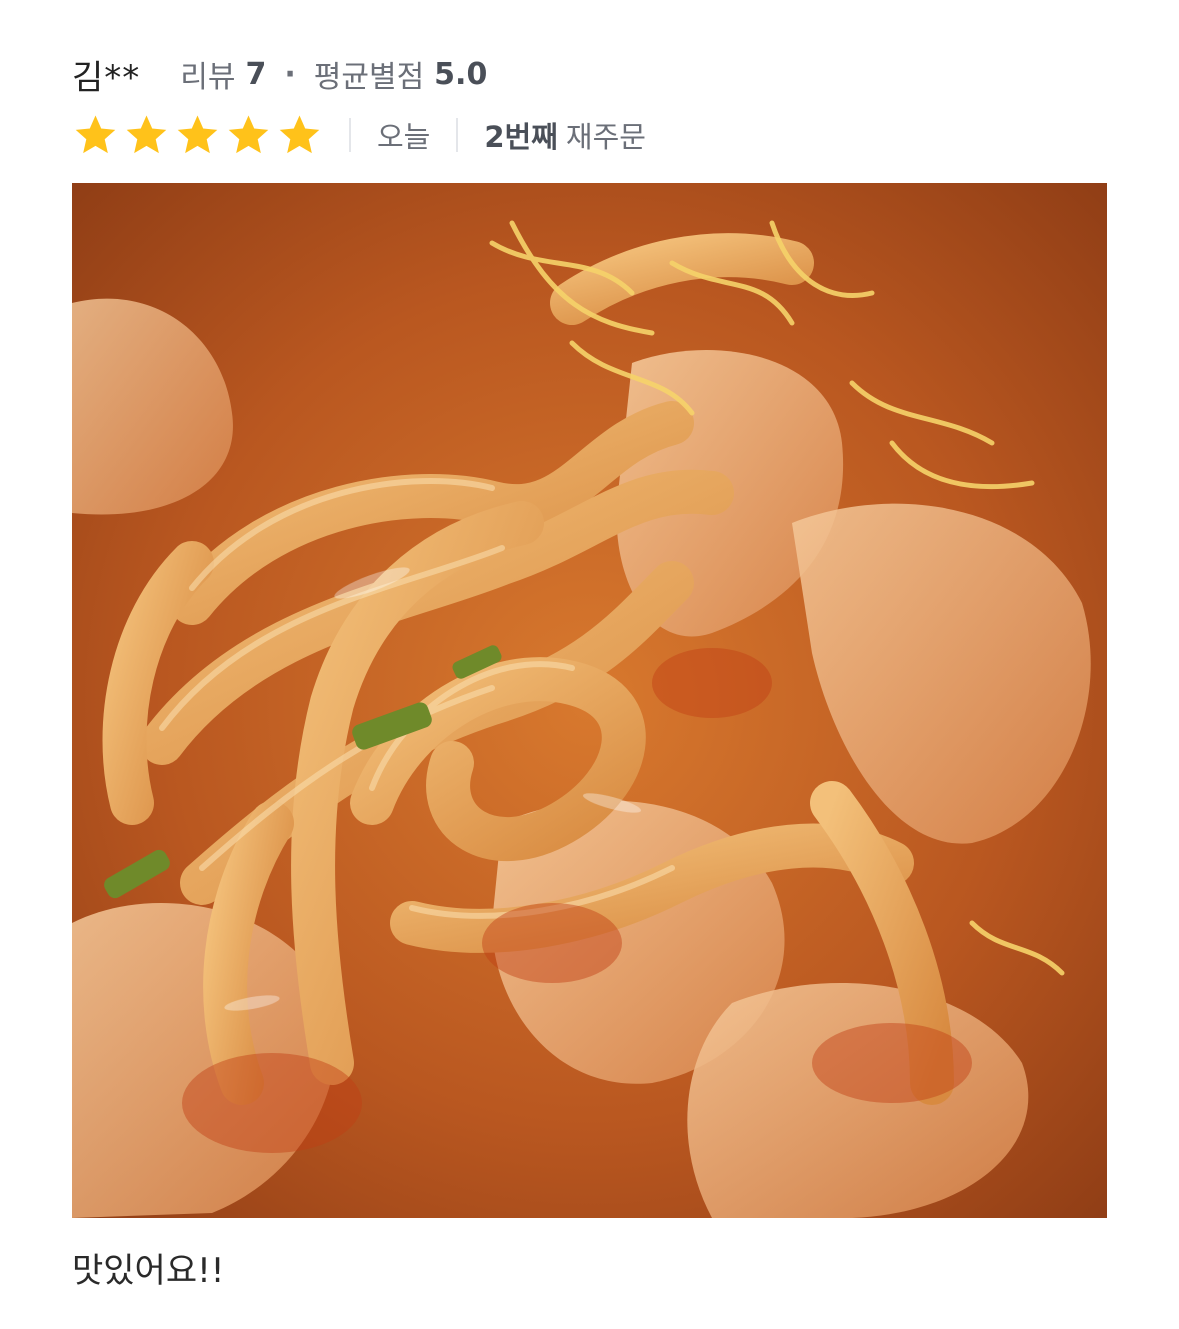 This screenshot has height=1329, width=1179. I want to click on review-count: 7, so click(256, 74).